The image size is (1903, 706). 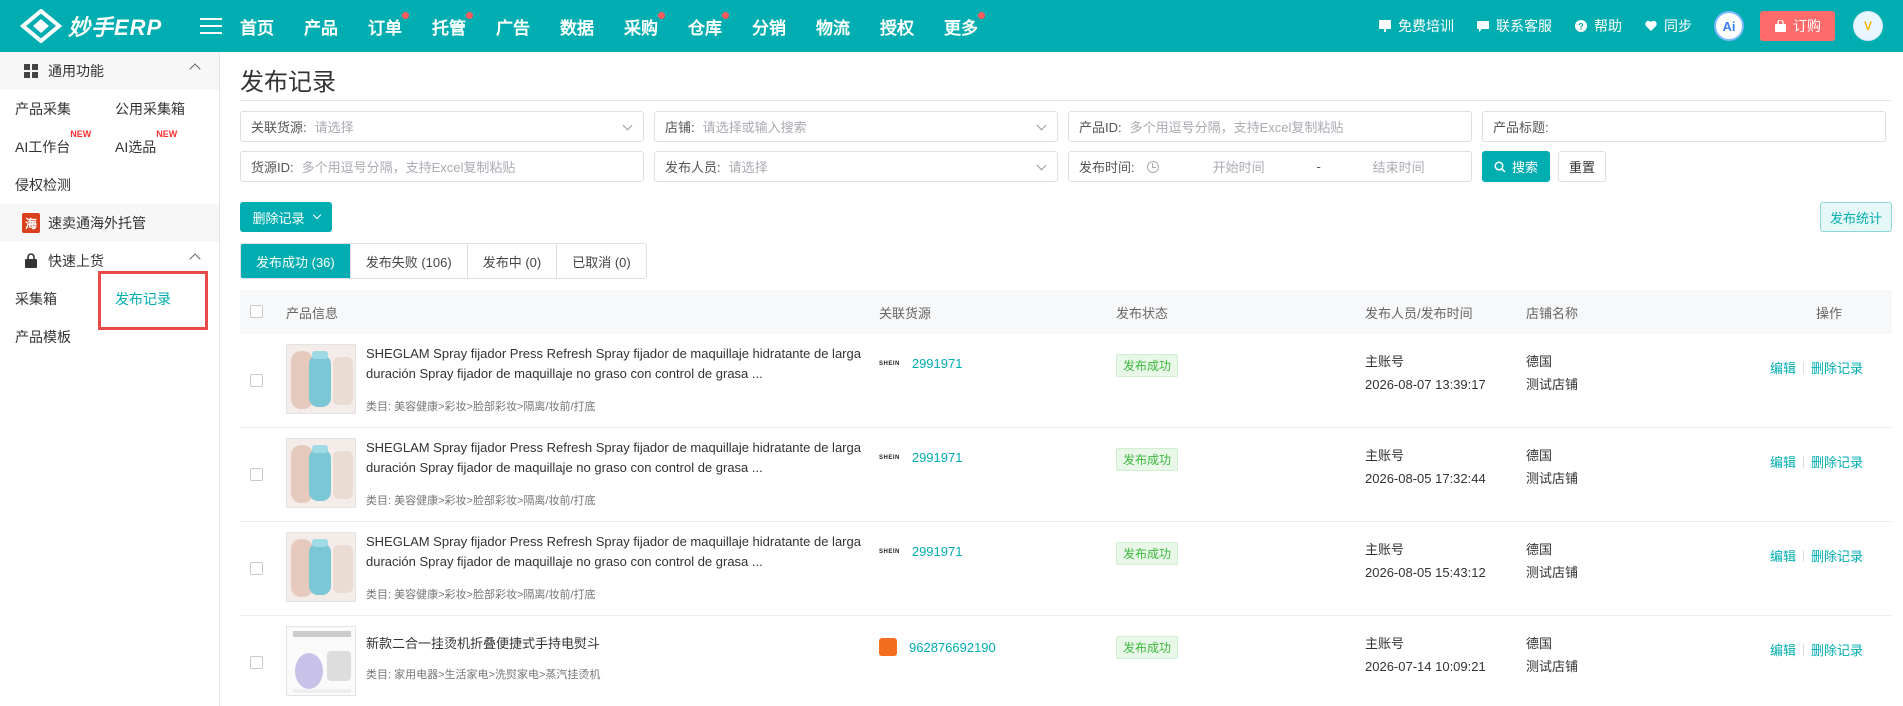 I want to click on support-label: 联系客服, so click(x=1524, y=26).